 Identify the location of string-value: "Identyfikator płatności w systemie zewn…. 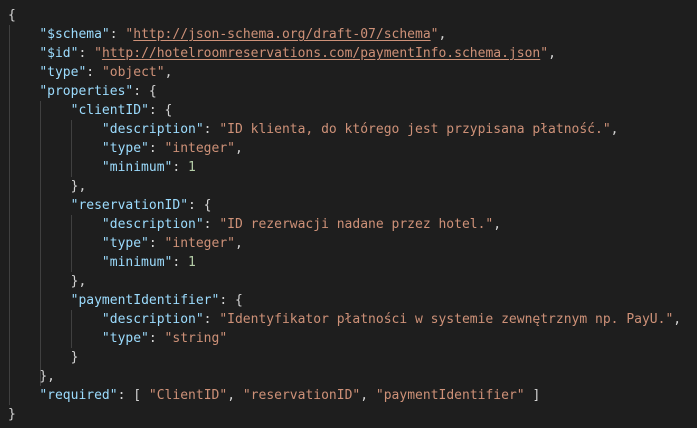
(446, 319).